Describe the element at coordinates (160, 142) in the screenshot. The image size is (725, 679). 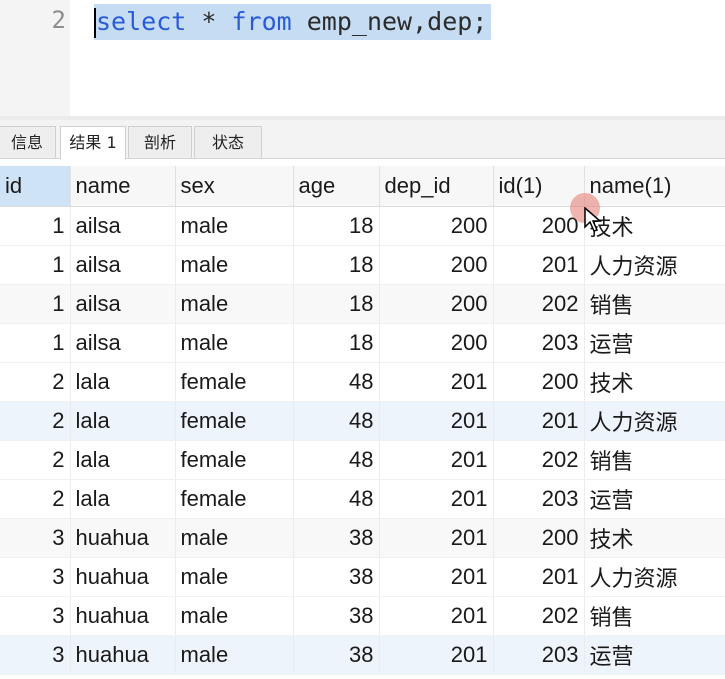
I see `tab-profile: 剖析` at that location.